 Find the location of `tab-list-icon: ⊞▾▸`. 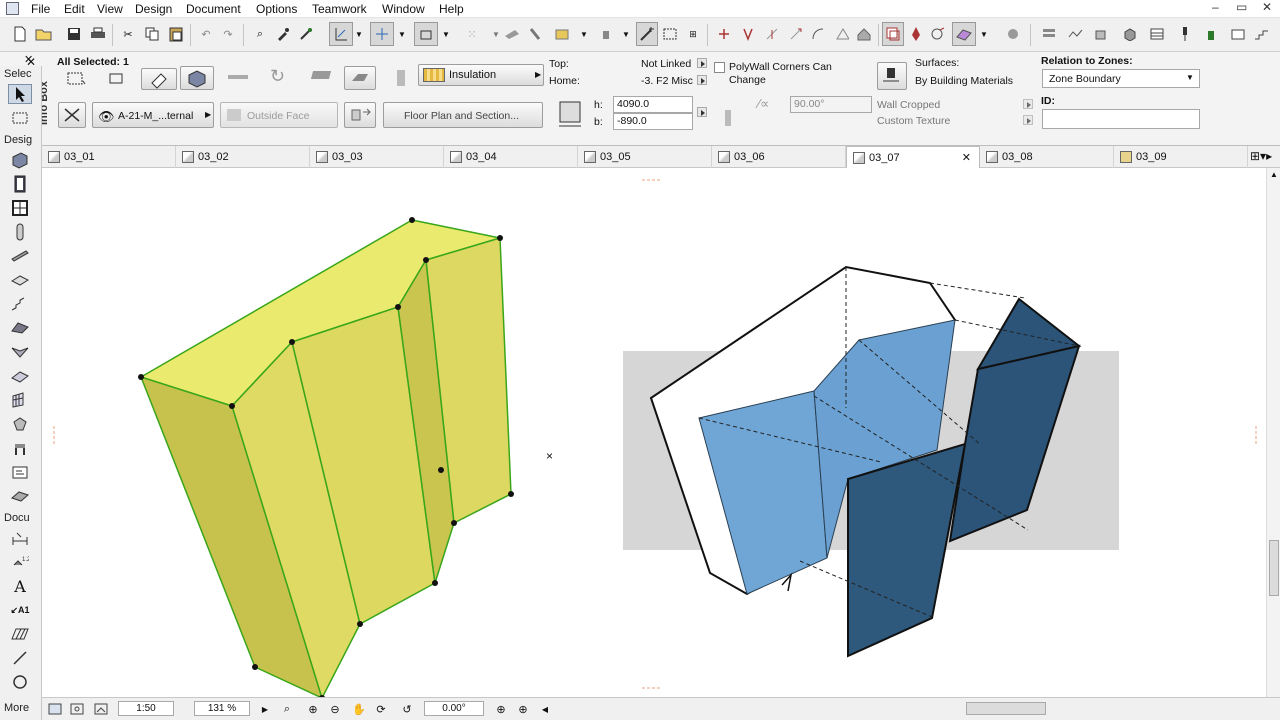

tab-list-icon: ⊞▾▸ is located at coordinates (1261, 156).